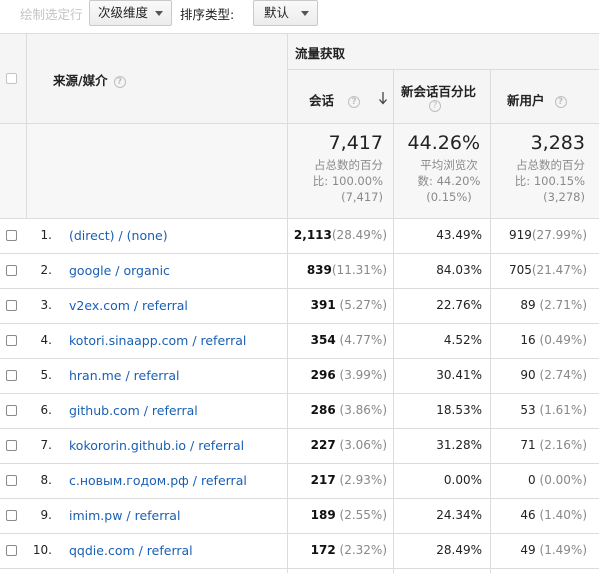 The width and height of the screenshot is (599, 583). What do you see at coordinates (80, 80) in the screenshot?
I see `dimension-header-label: 来源/媒介` at bounding box center [80, 80].